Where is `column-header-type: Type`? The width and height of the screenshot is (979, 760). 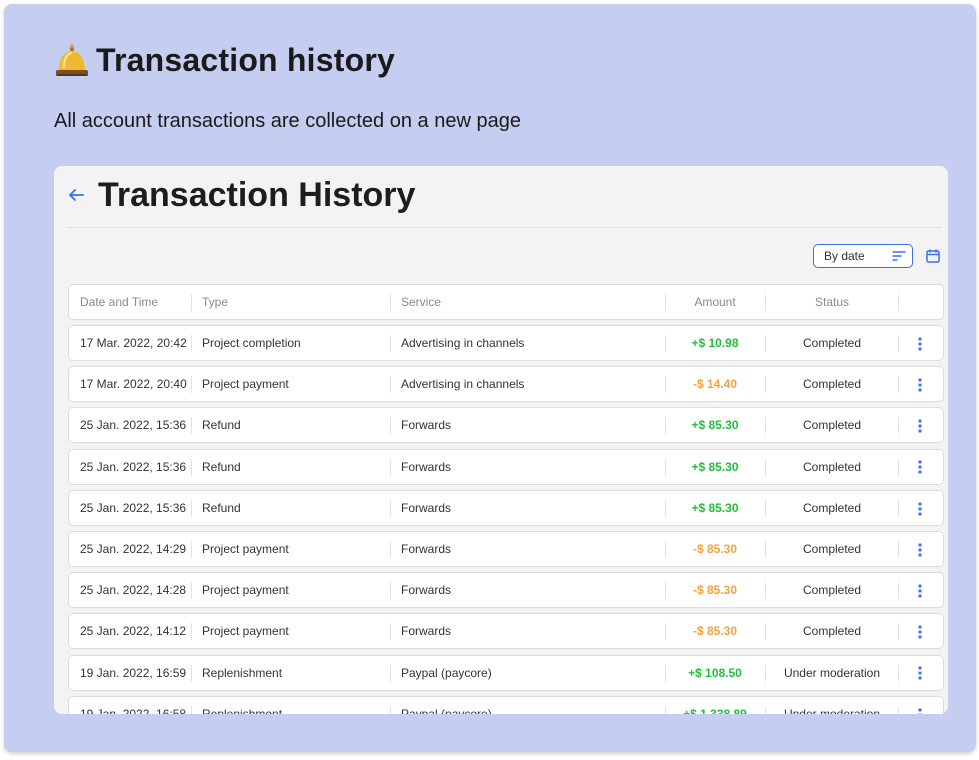 column-header-type: Type is located at coordinates (292, 302).